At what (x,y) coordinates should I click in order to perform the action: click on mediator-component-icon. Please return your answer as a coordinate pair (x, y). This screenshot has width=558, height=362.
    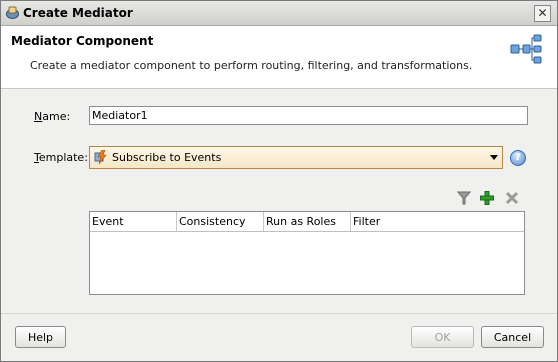
    Looking at the image, I should click on (526, 49).